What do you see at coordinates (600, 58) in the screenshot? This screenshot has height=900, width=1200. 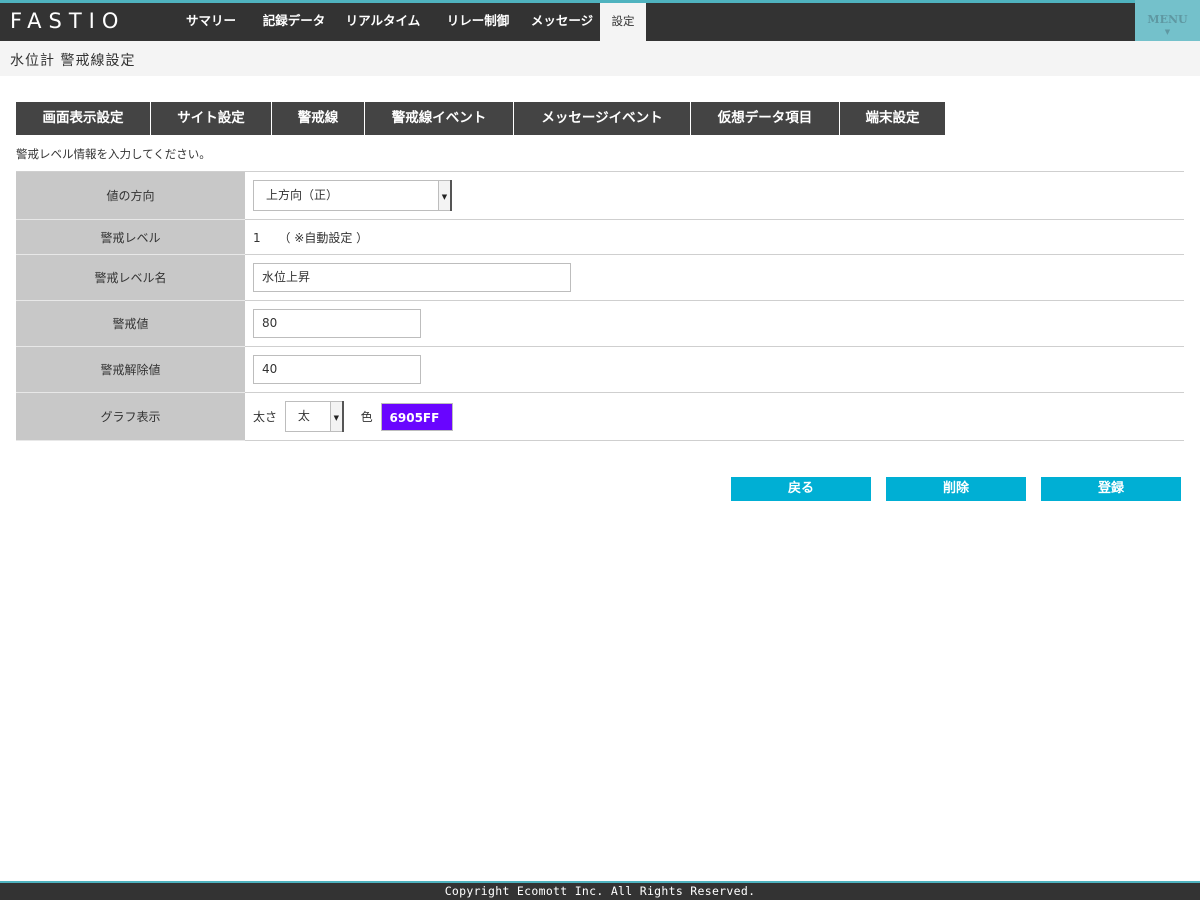 I see `title-strip: 水位計 警戒線設定` at bounding box center [600, 58].